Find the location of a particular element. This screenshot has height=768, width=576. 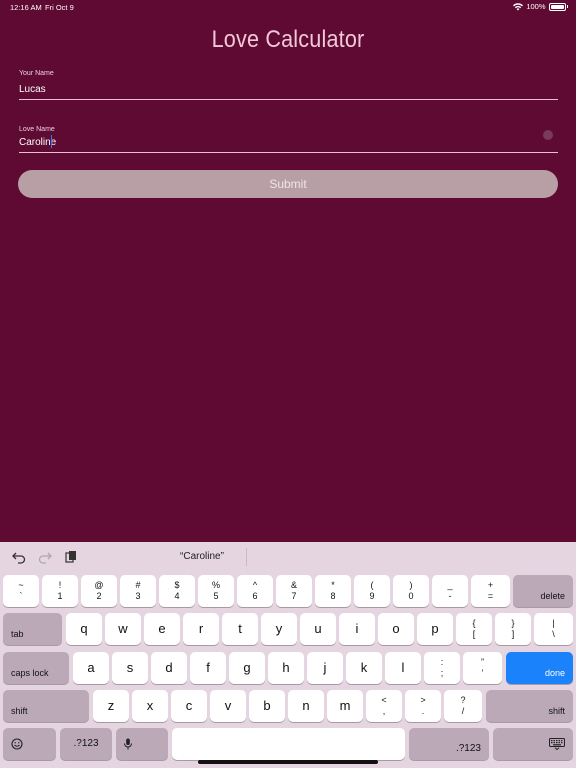

key-bottom-char: 1 is located at coordinates (60, 596).